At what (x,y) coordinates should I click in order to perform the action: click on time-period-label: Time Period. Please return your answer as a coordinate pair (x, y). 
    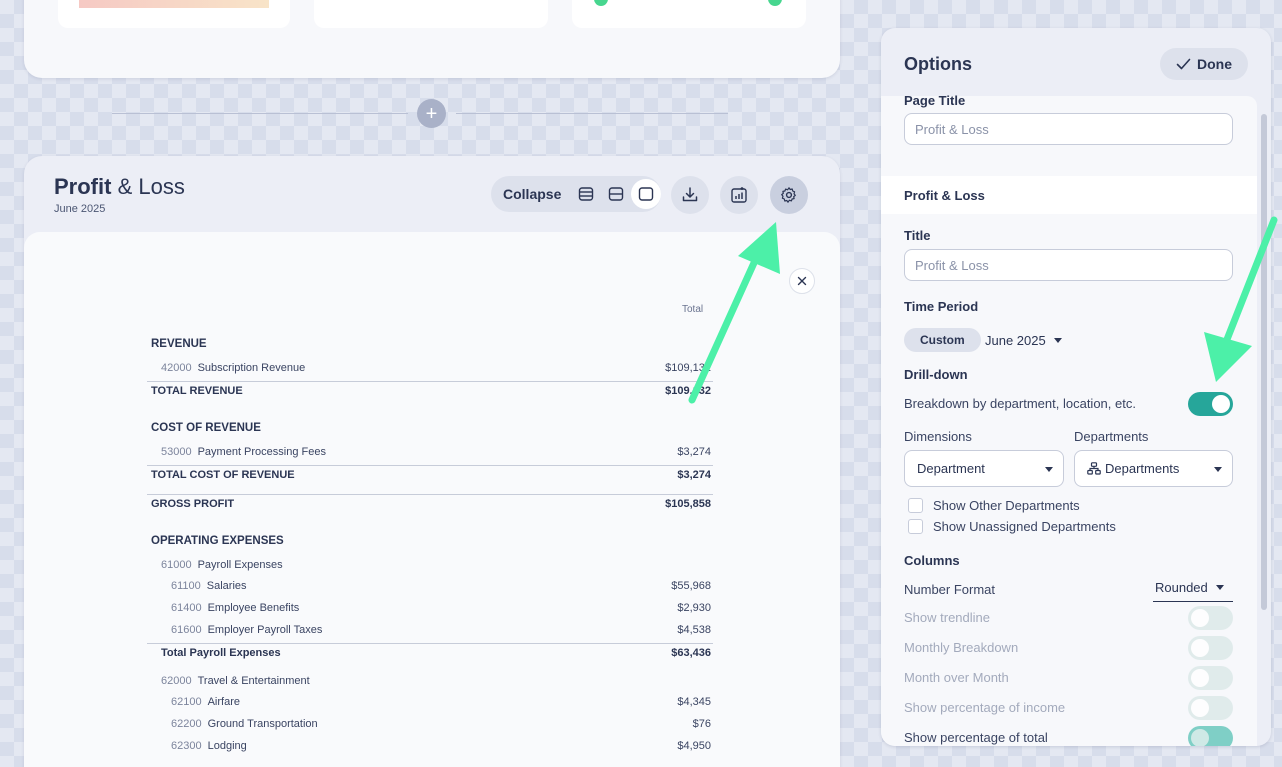
    Looking at the image, I should click on (941, 306).